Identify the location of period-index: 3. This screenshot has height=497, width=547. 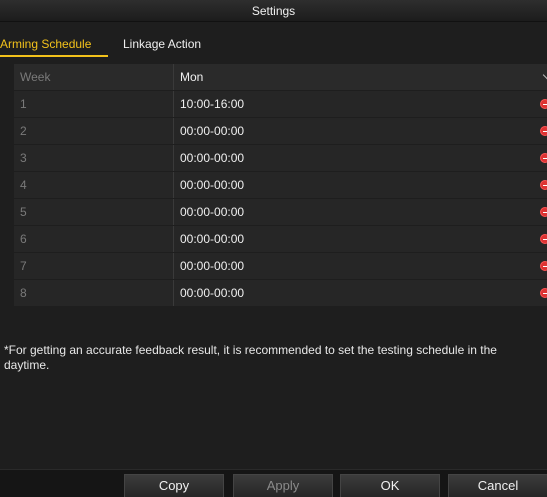
(94, 158).